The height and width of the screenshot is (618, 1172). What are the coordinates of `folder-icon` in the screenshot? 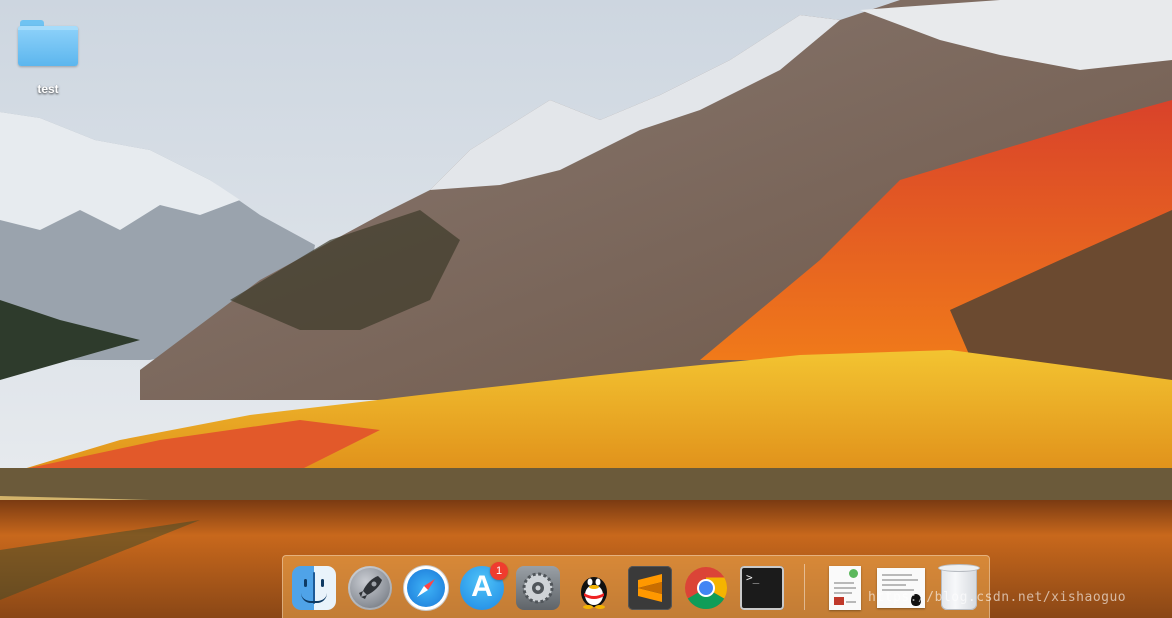 It's located at (48, 42).